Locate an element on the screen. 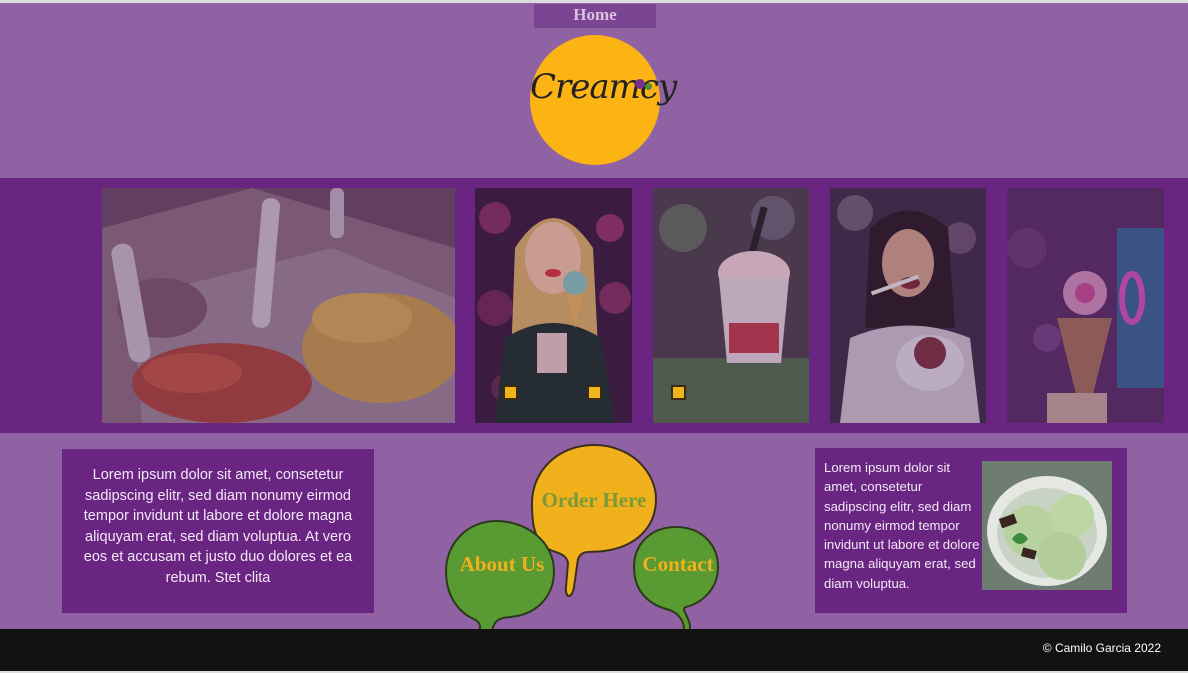 This screenshot has width=1188, height=673. contact-button is located at coordinates (676, 581).